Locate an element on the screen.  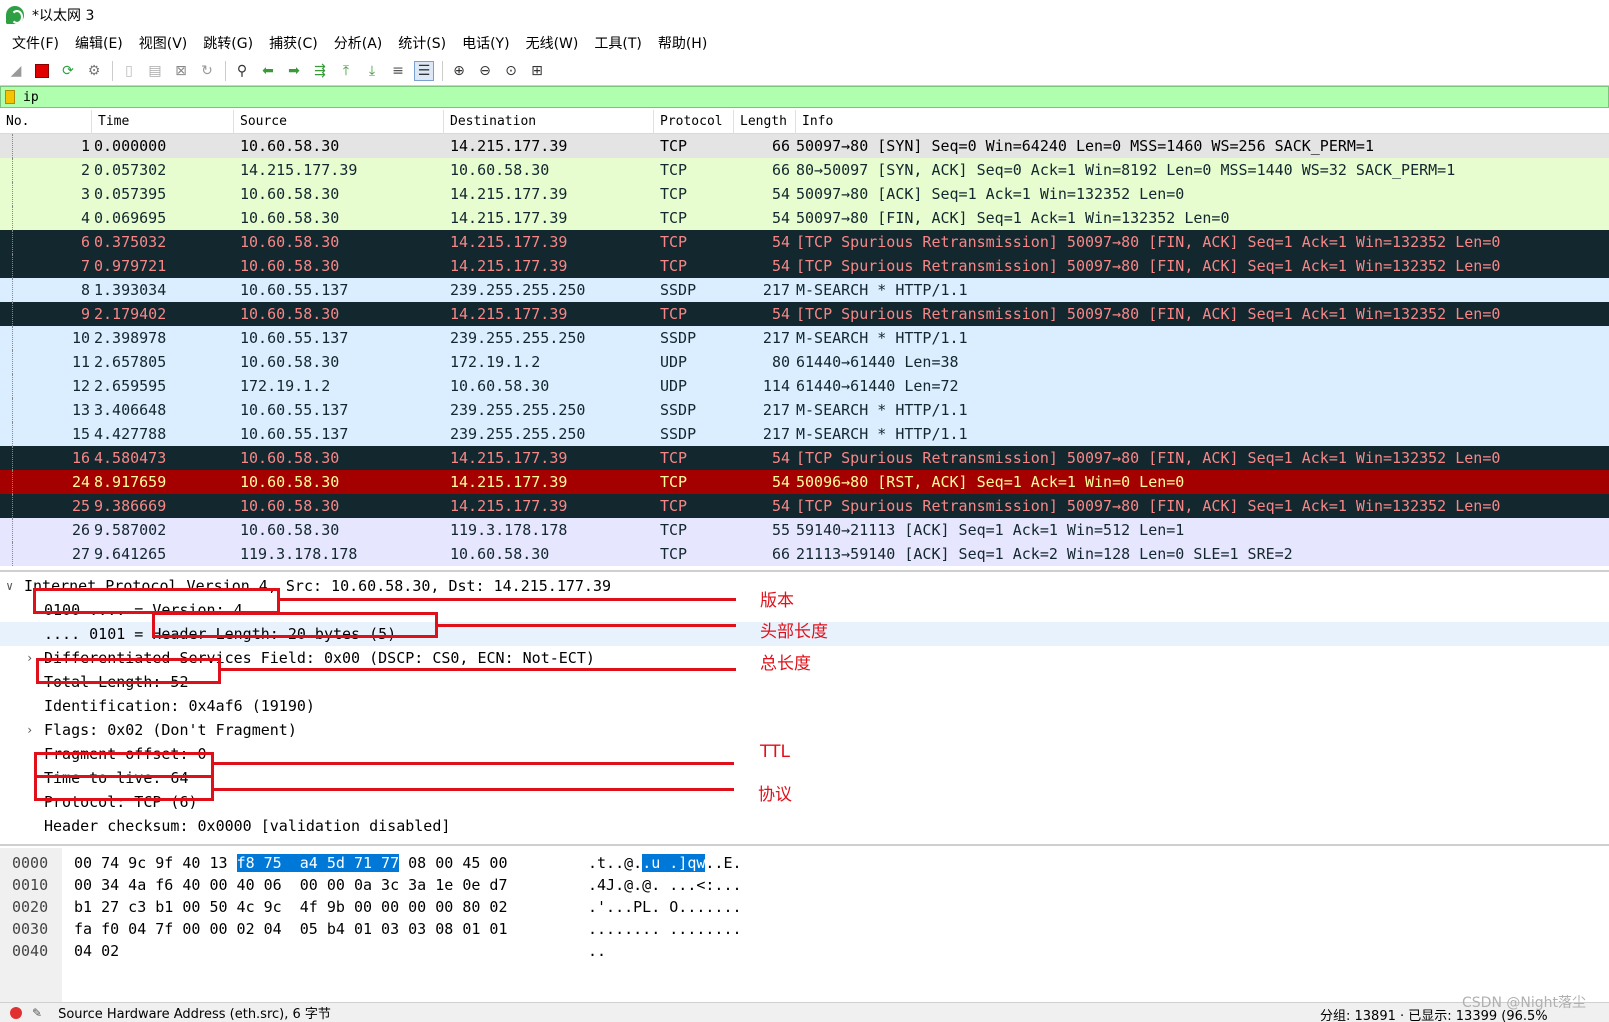
zoom-in-icon: ⊕ is located at coordinates (459, 71).